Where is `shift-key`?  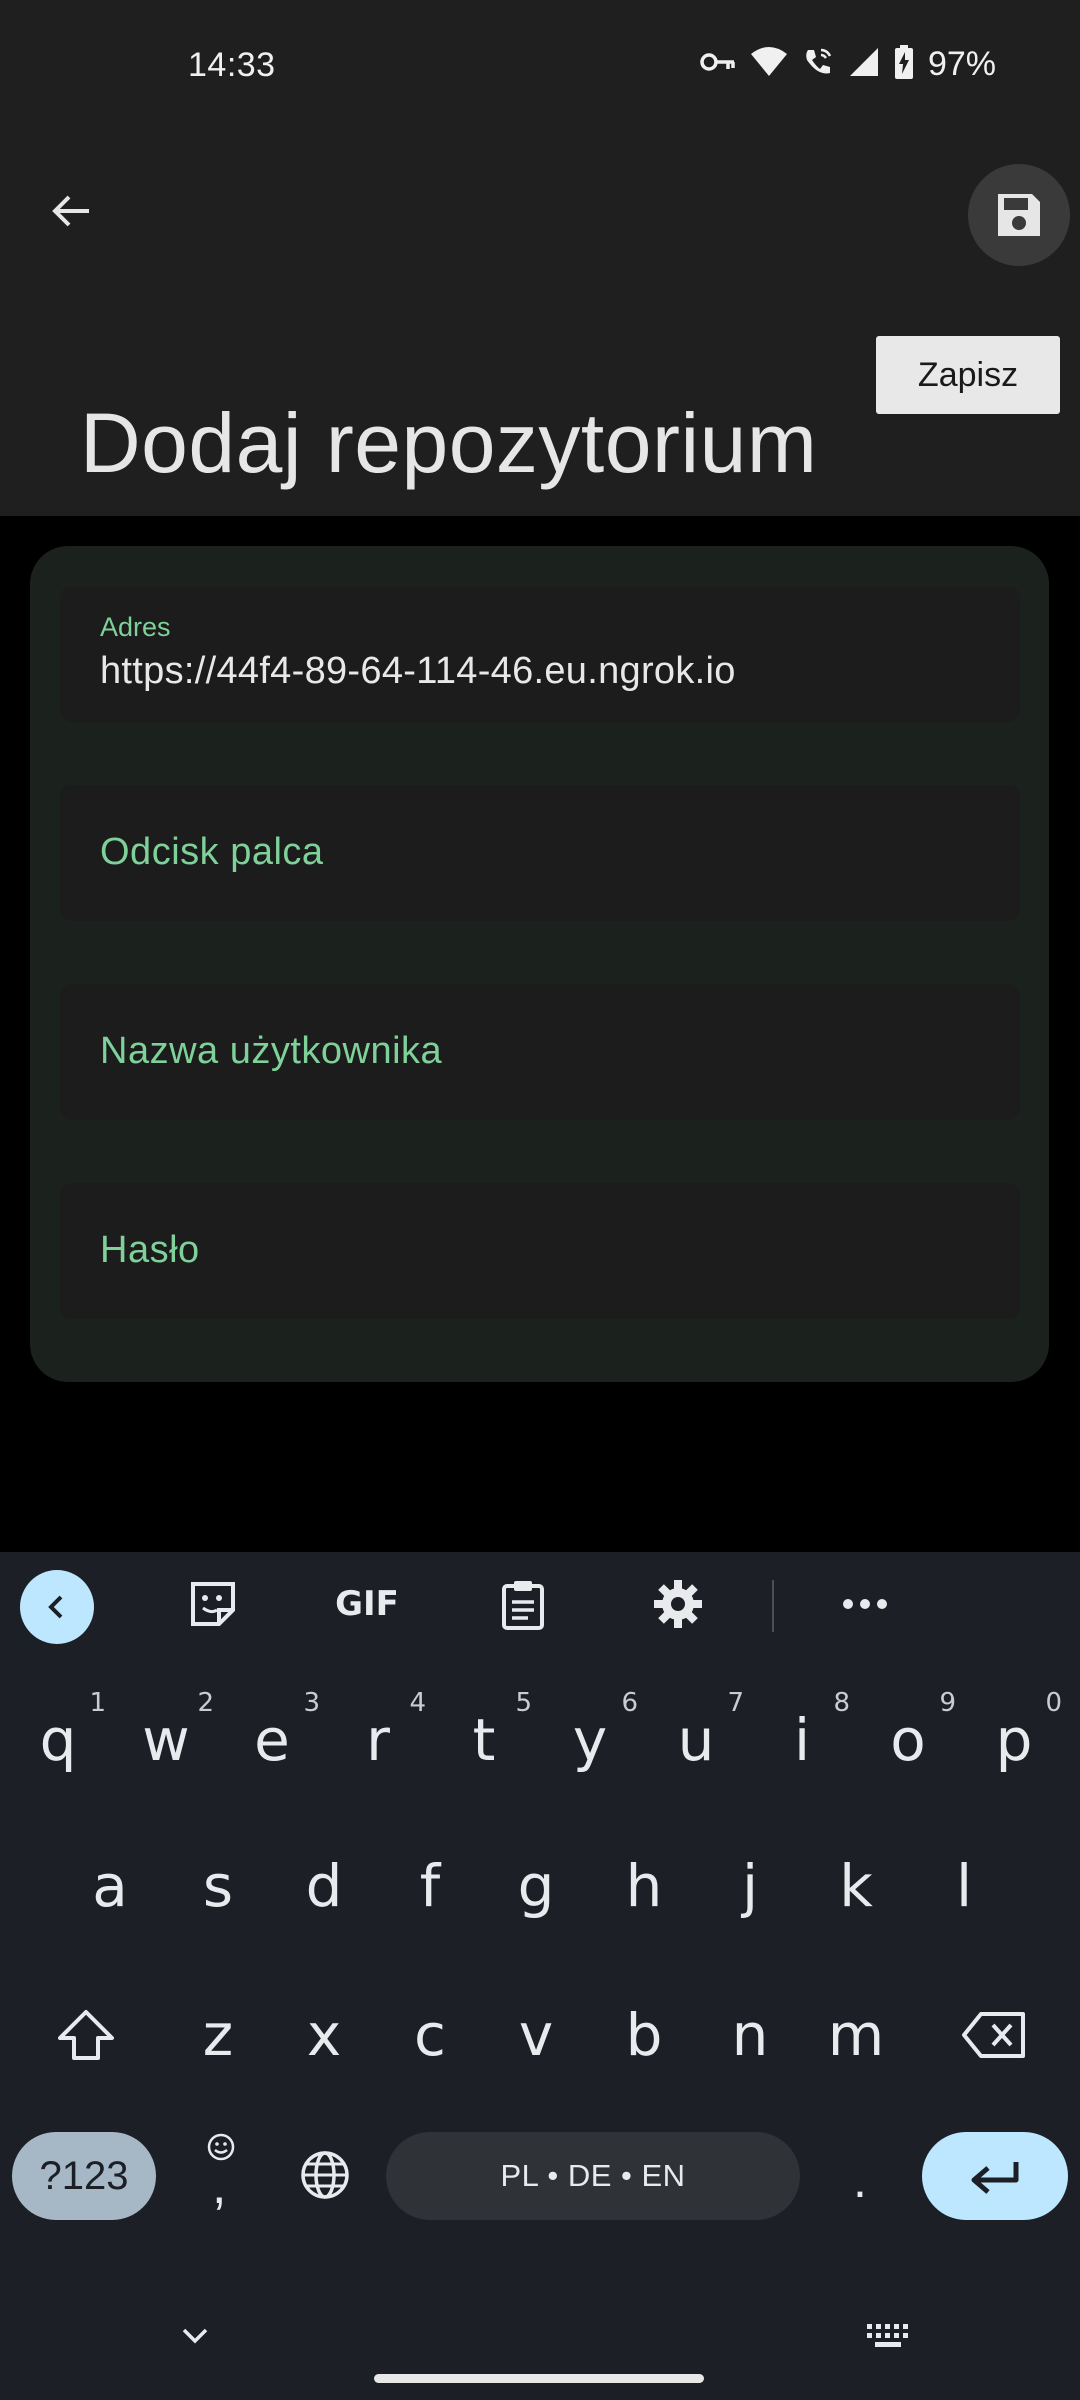 shift-key is located at coordinates (86, 2035).